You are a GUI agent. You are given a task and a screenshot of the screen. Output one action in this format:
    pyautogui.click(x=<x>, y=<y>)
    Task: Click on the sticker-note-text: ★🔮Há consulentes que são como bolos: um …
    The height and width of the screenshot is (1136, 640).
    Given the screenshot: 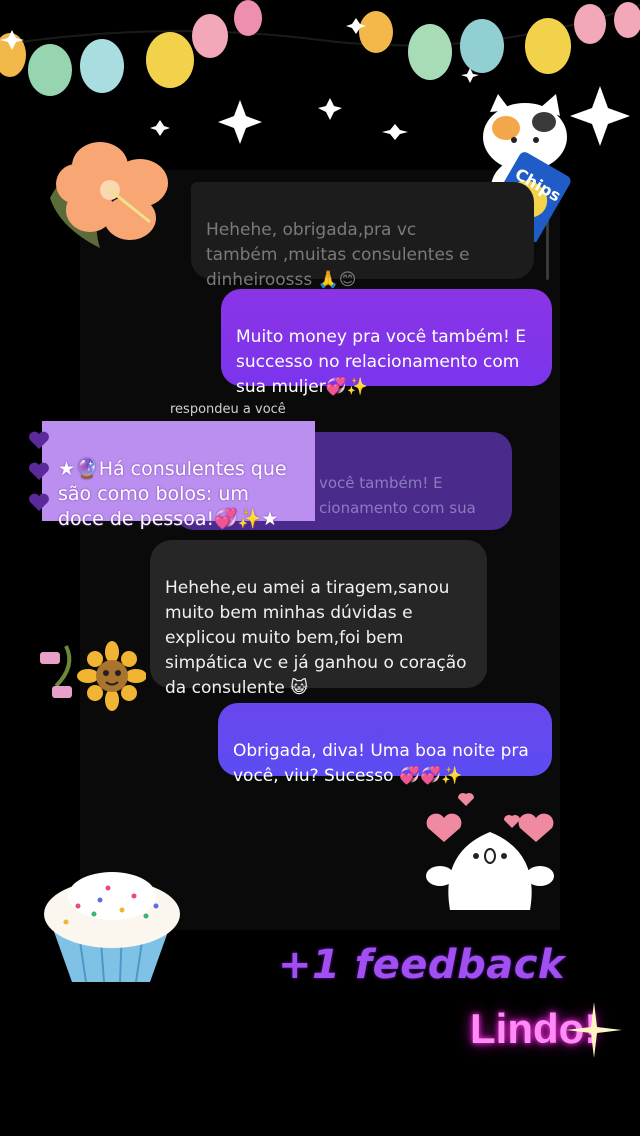 What is the action you would take?
    pyautogui.click(x=172, y=494)
    